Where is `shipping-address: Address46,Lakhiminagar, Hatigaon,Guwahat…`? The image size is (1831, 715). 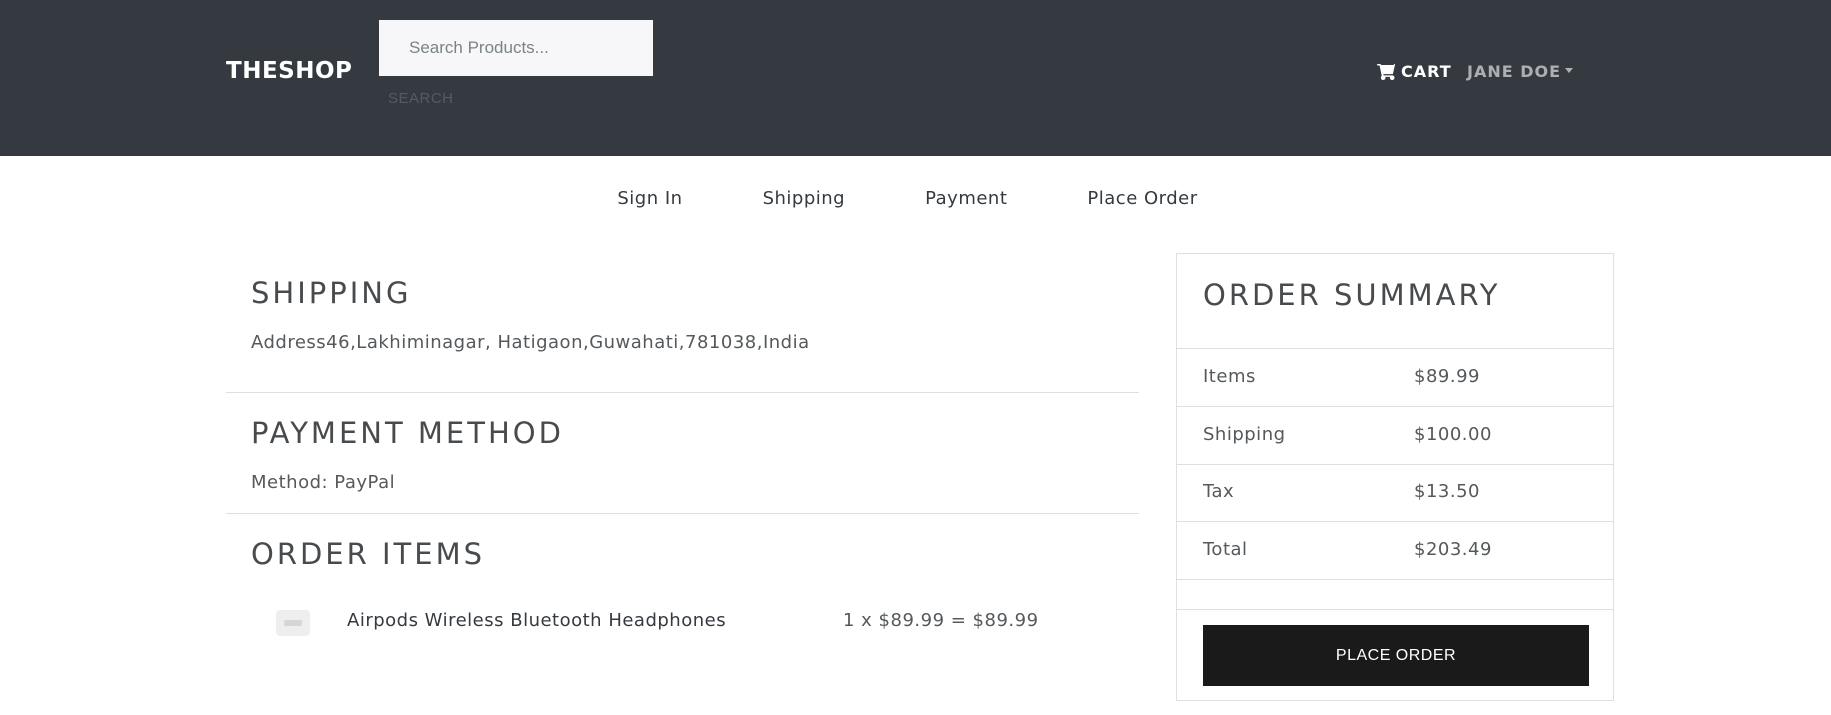
shipping-address: Address46,Lakhiminagar, Hatigaon,Guwahat… is located at coordinates (530, 342).